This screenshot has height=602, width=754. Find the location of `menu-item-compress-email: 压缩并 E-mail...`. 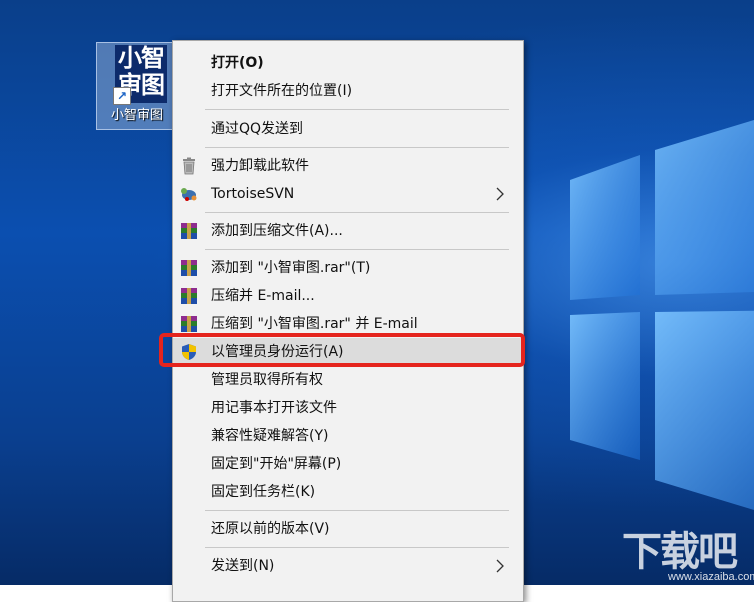

menu-item-compress-email: 压缩并 E-mail... is located at coordinates (348, 296).